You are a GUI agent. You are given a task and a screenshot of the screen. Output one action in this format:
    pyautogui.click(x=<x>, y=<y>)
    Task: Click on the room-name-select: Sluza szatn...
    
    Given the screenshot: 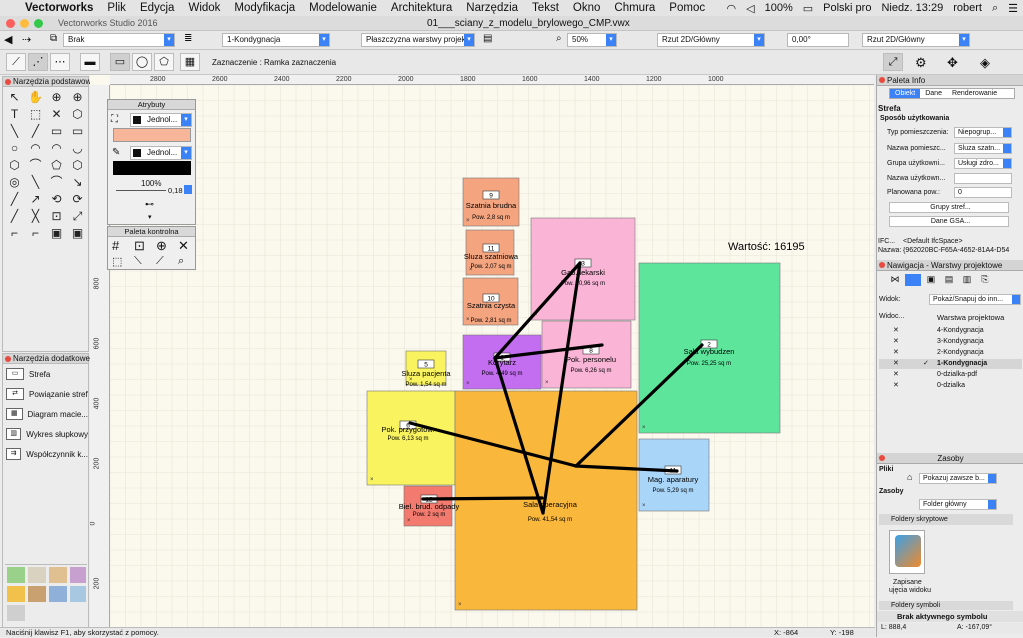 What is the action you would take?
    pyautogui.click(x=983, y=148)
    